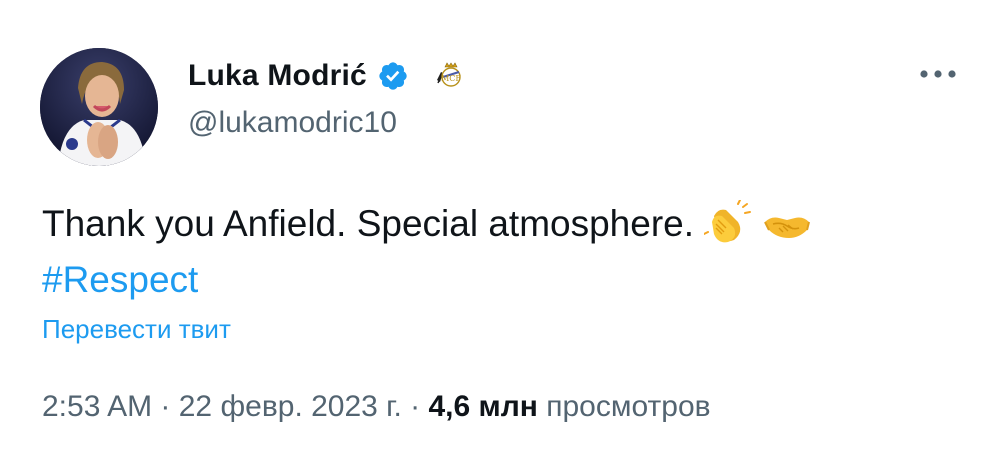  What do you see at coordinates (727, 227) in the screenshot?
I see `clapping-hands-emoji-icon` at bounding box center [727, 227].